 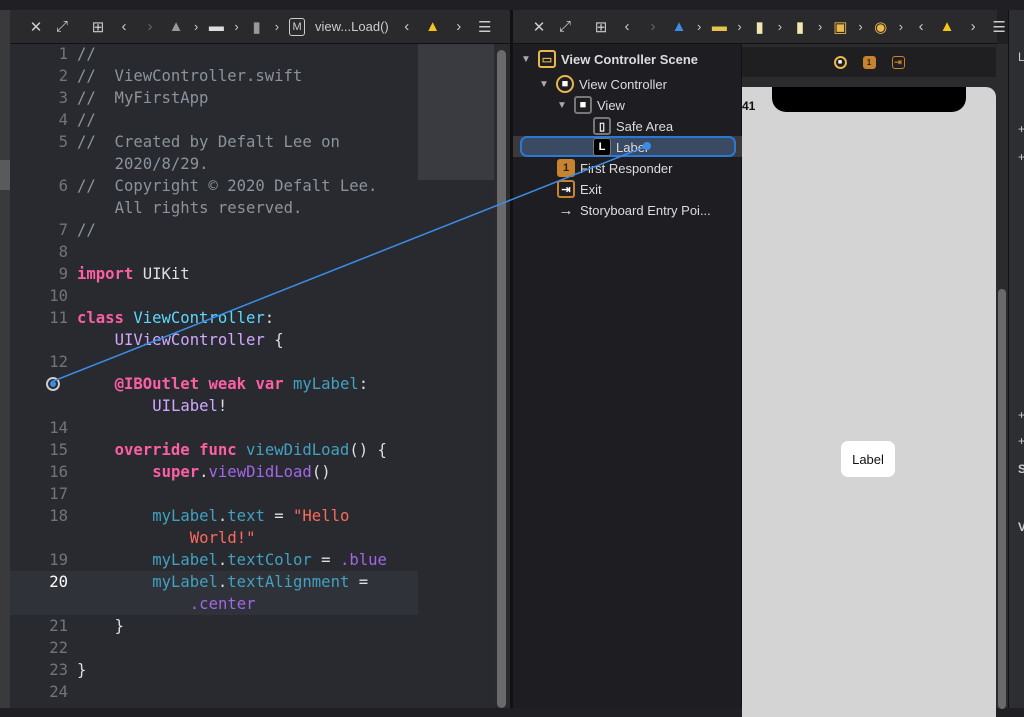 I want to click on view-controller-icon: ■, so click(x=840, y=62).